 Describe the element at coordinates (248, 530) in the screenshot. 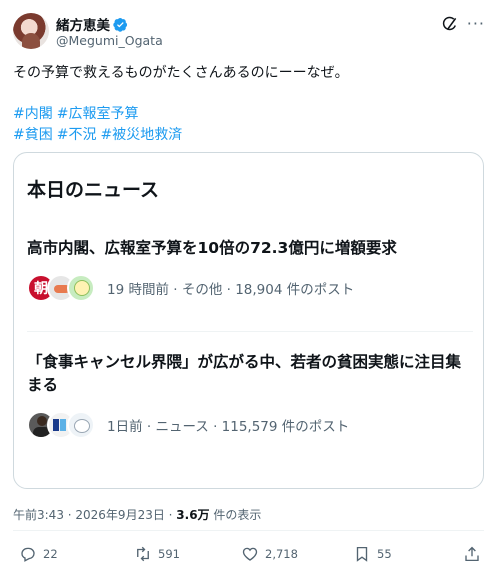

I see `actions-divider` at that location.